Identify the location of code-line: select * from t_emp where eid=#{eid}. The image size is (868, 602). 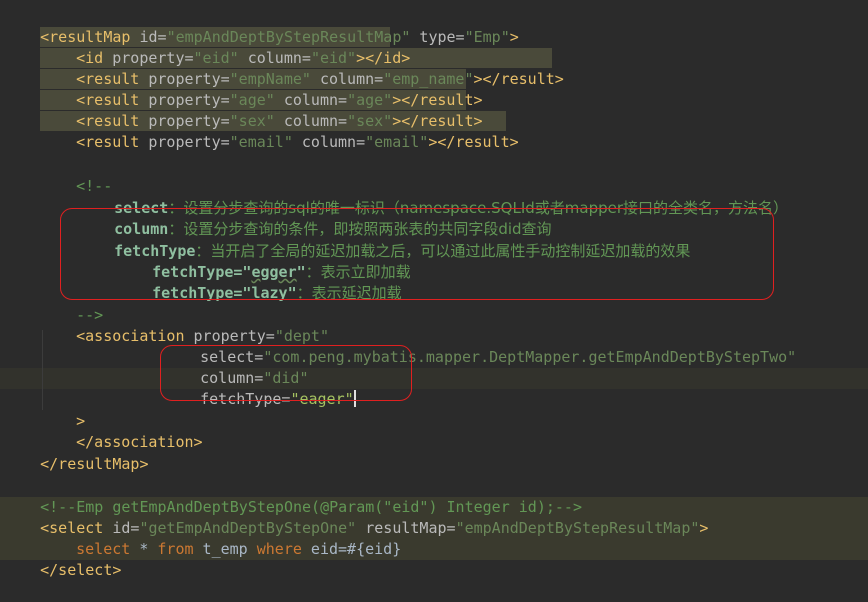
(220, 538).